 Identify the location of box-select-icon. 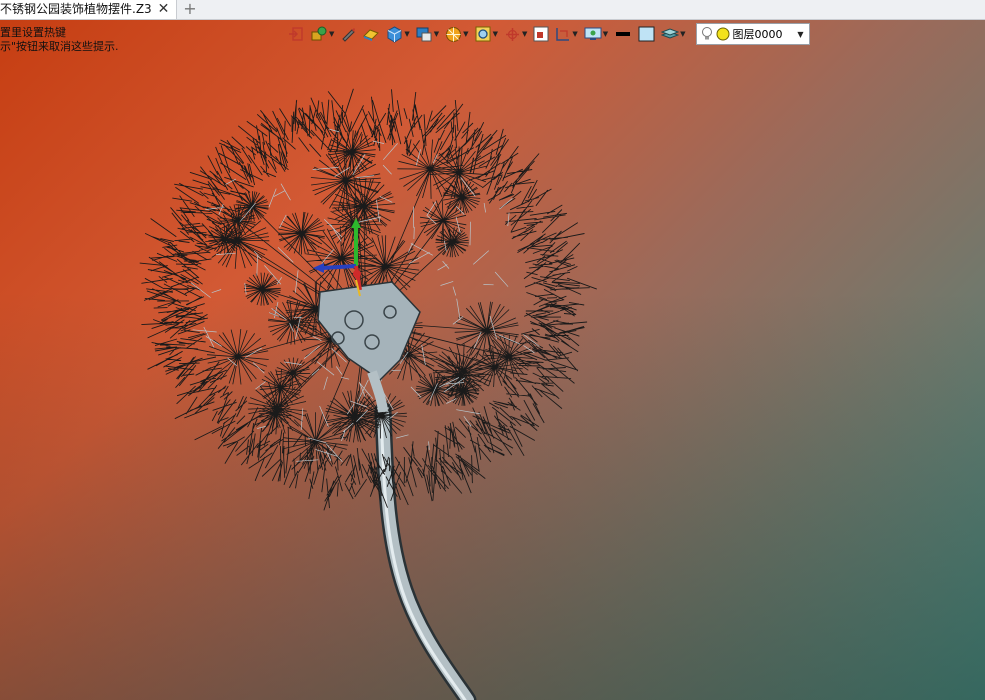
(541, 34).